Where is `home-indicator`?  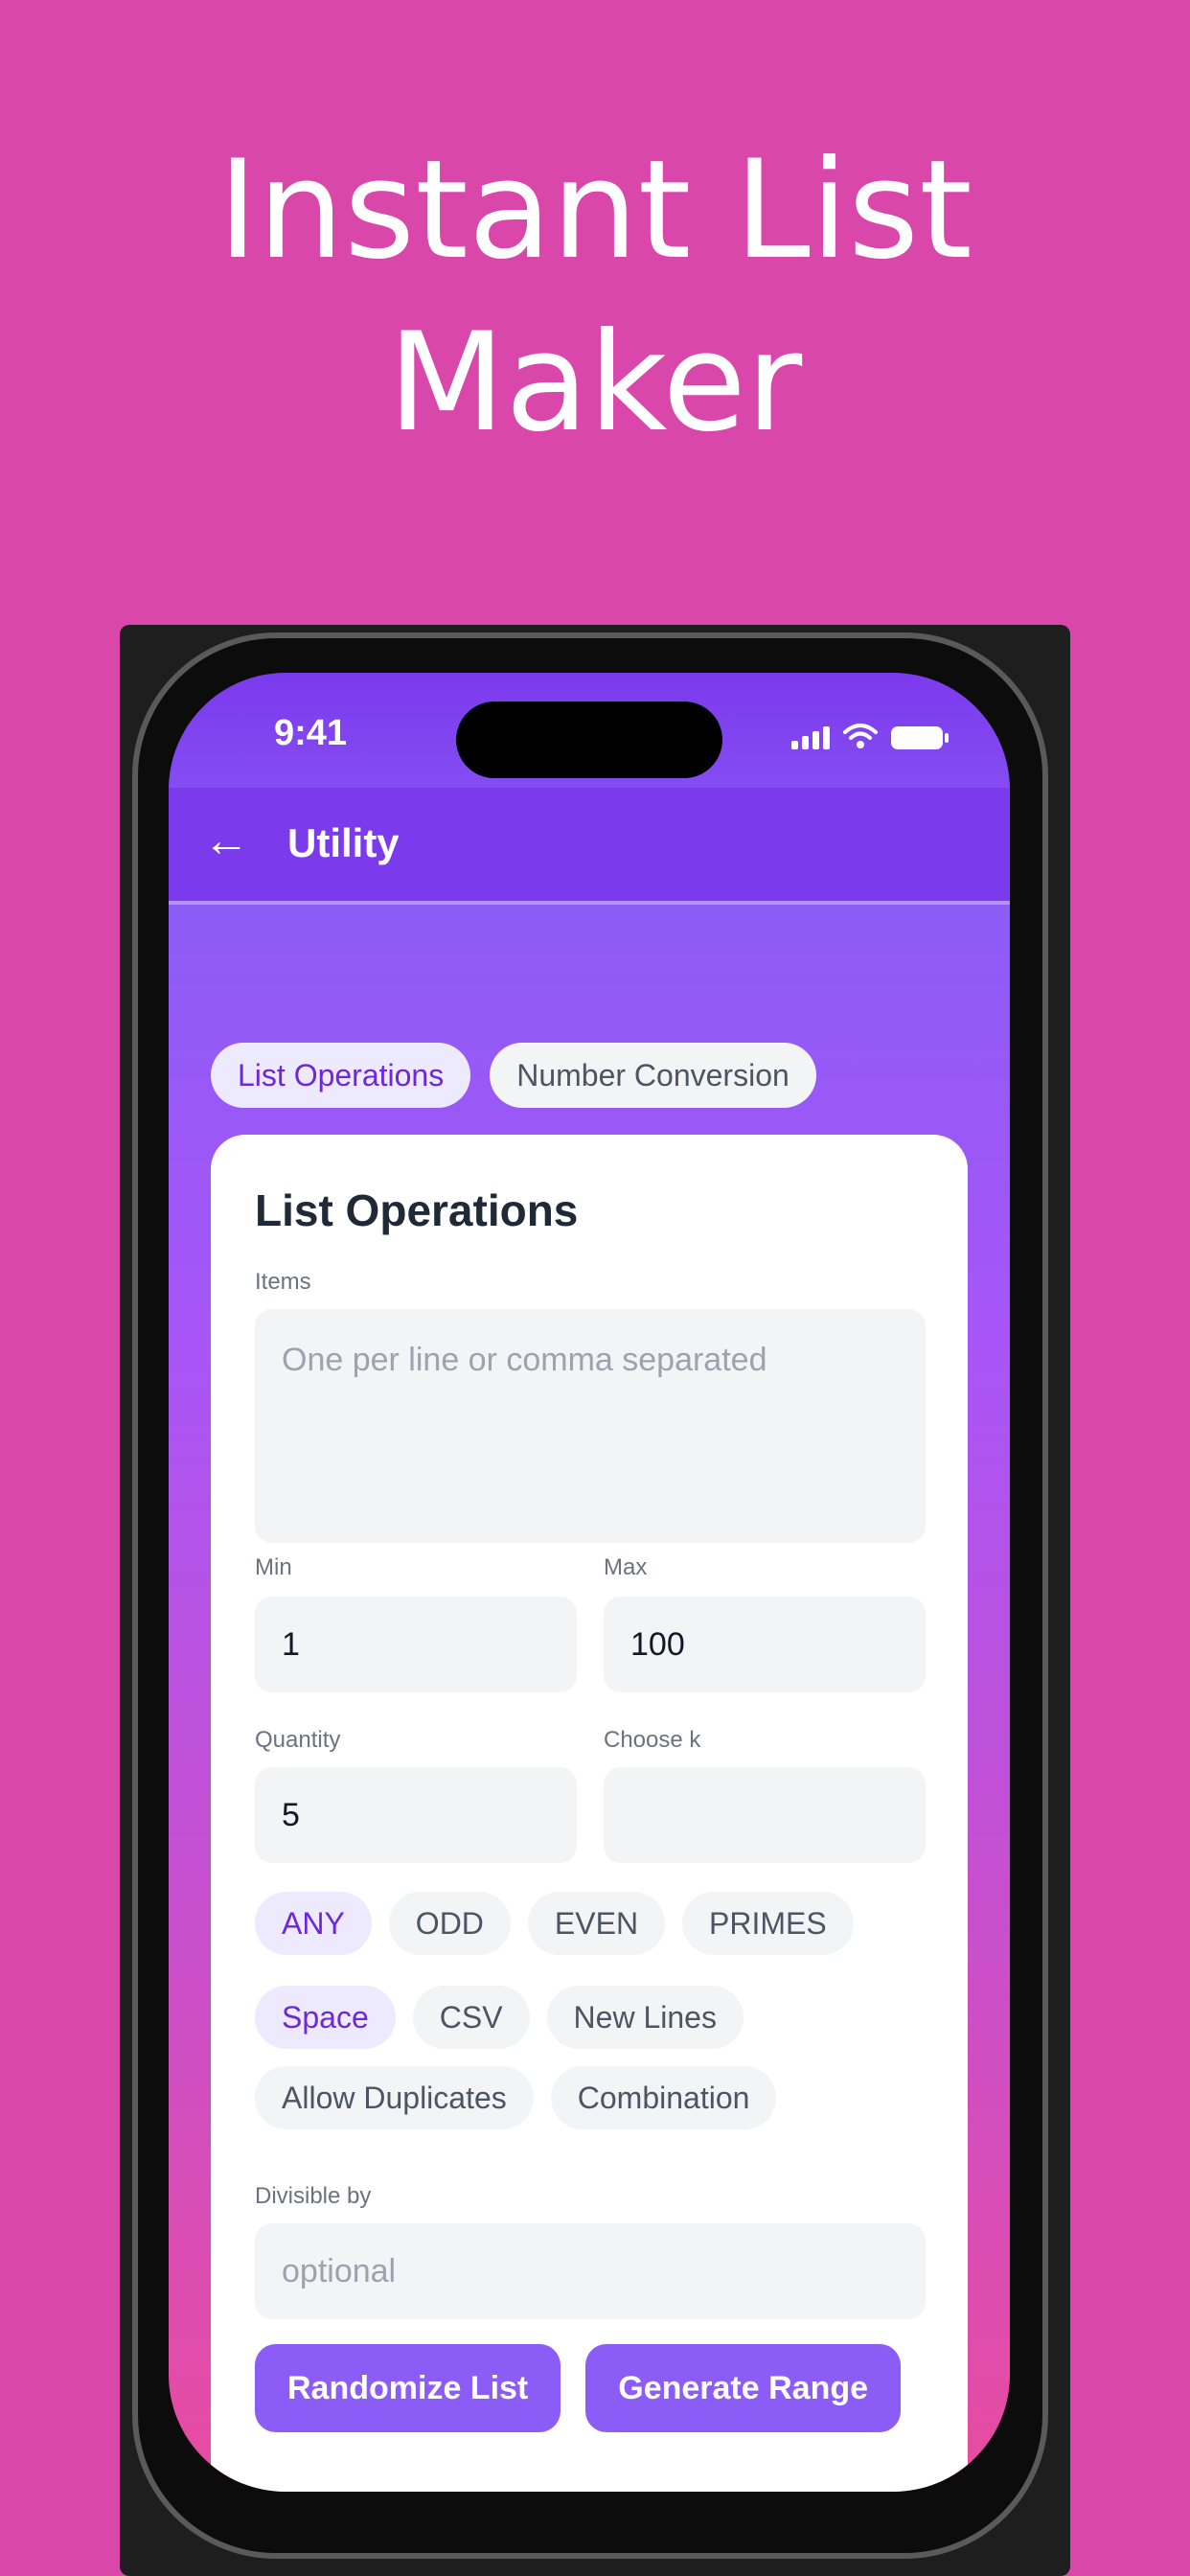
home-indicator is located at coordinates (590, 2468).